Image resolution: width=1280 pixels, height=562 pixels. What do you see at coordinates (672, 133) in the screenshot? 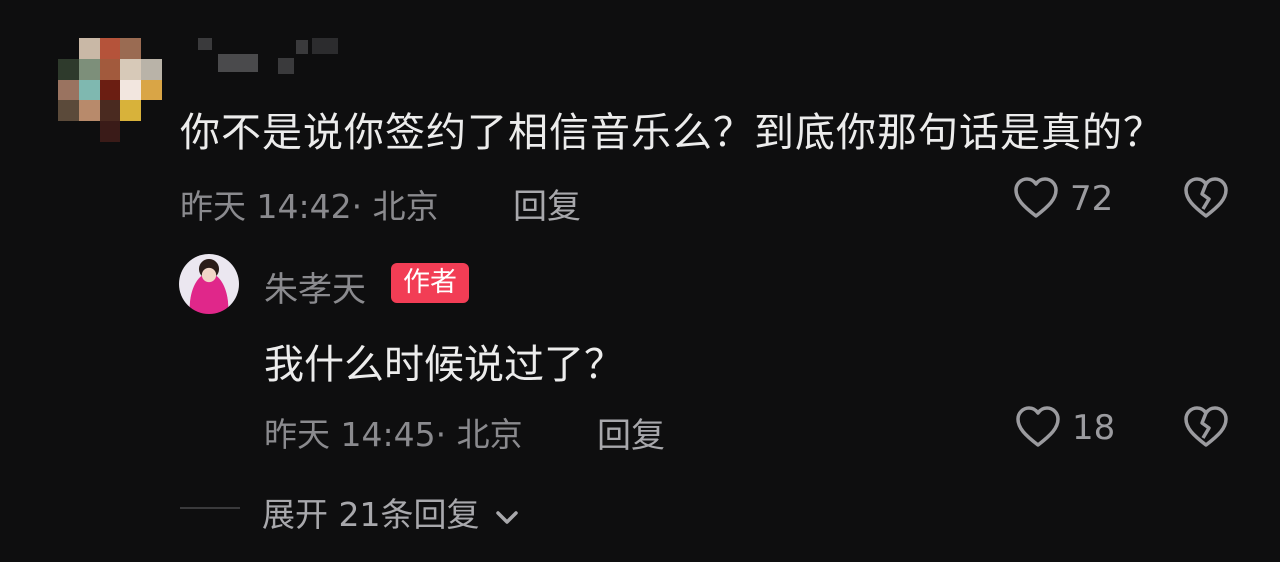
I see `comment-text: 你不是说你签约了相信音乐么？到底你那句话是真的？` at bounding box center [672, 133].